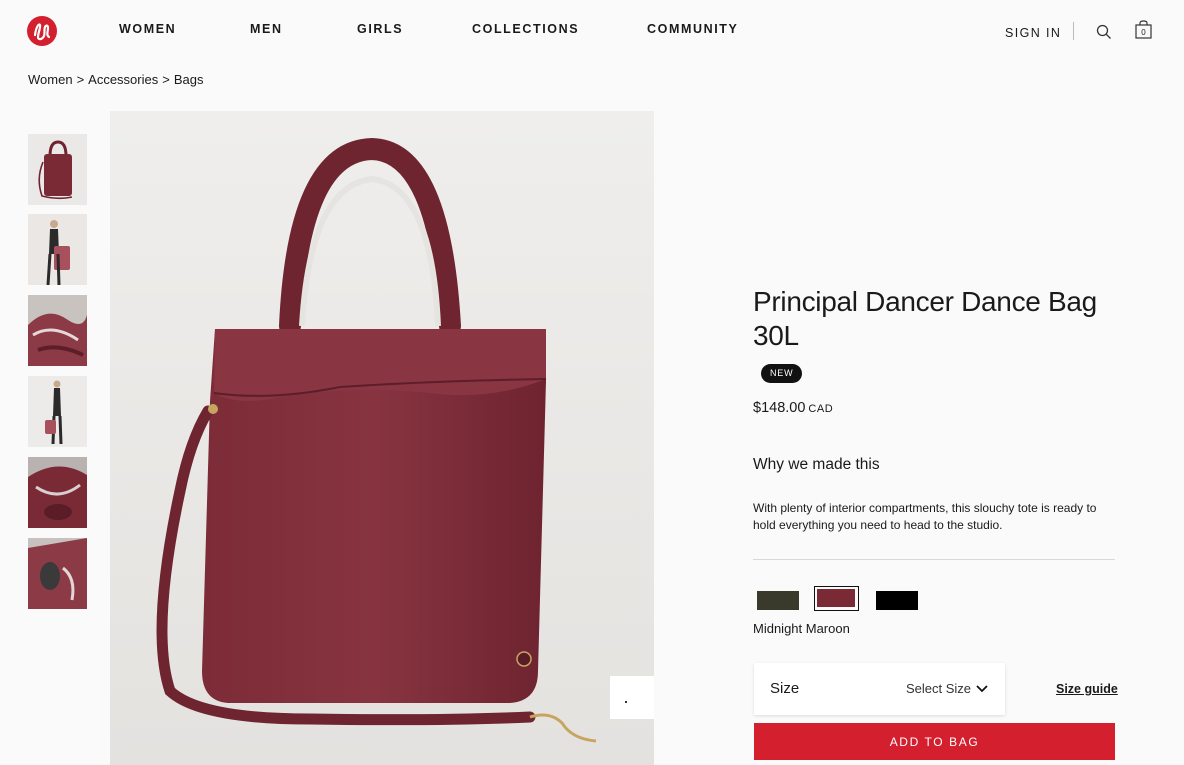 This screenshot has height=765, width=1184. Describe the element at coordinates (925, 318) in the screenshot. I see `product-title: Principal Dancer Dance Bag 30L` at that location.